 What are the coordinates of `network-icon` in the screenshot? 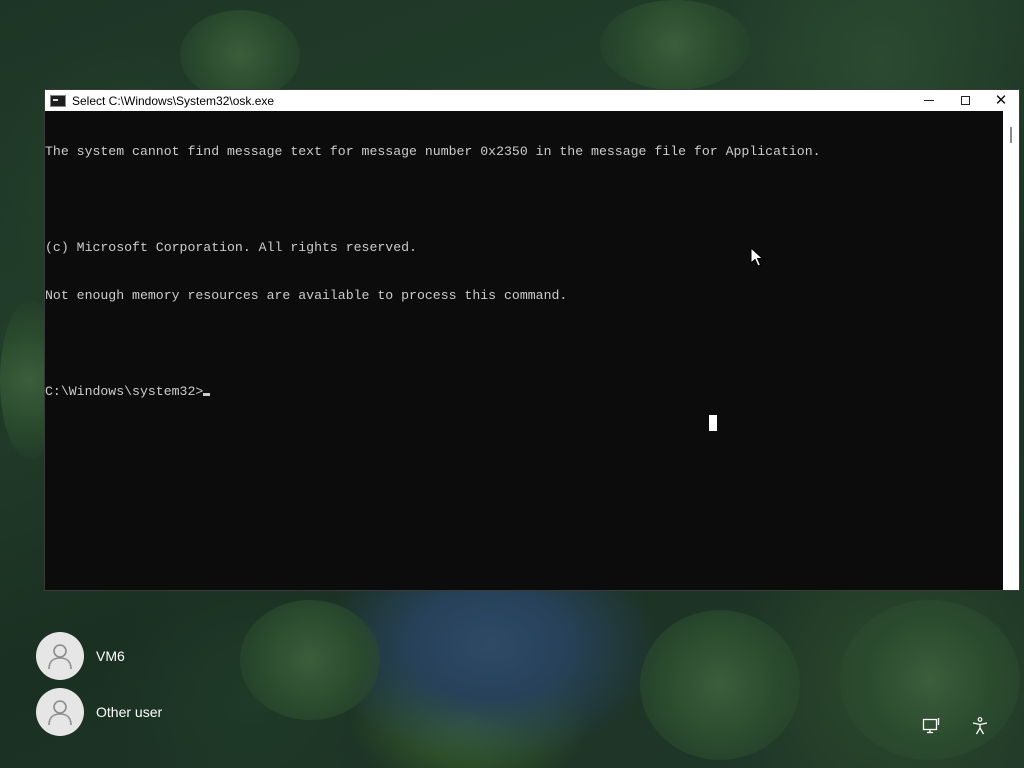 It's located at (931, 726).